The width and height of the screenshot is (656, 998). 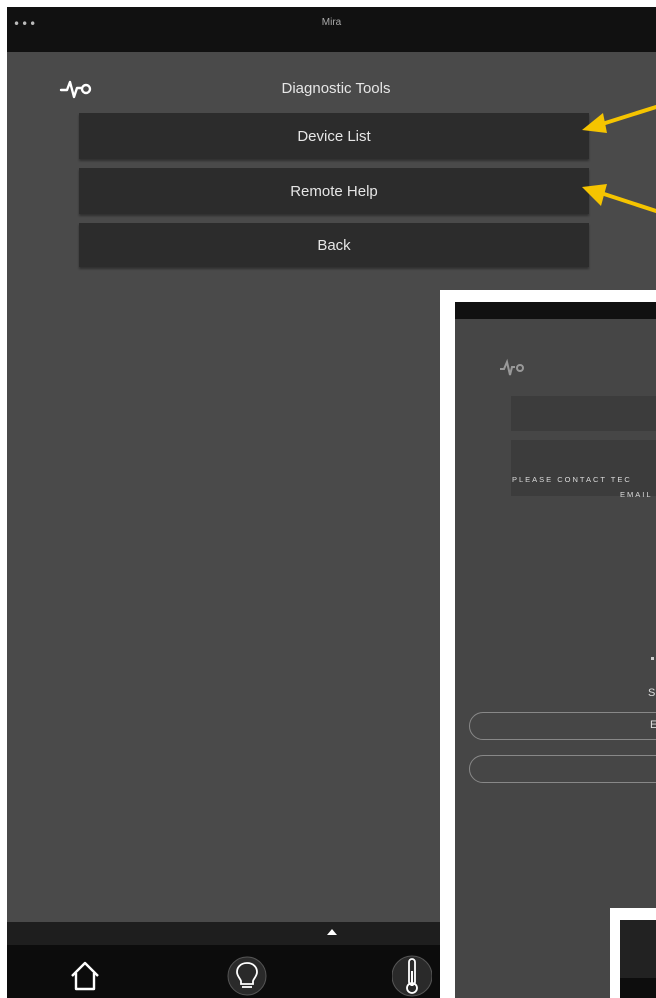 I want to click on tab-bar, so click(x=225, y=971).